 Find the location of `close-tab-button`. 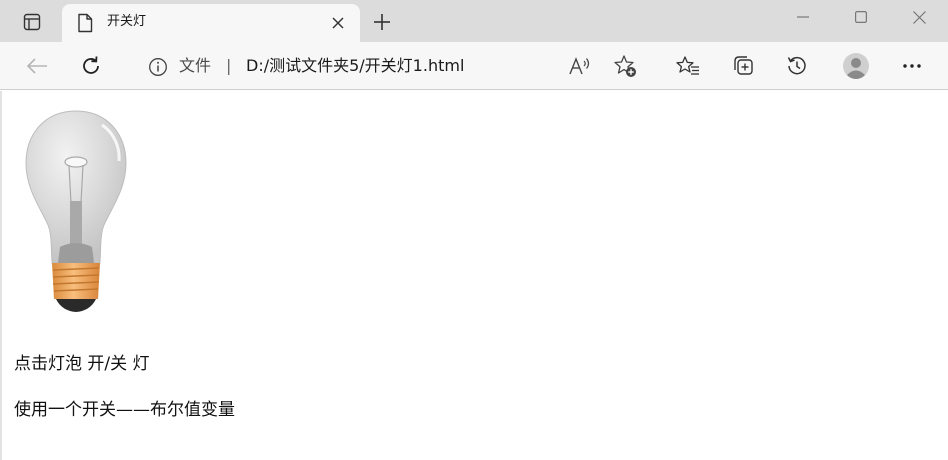

close-tab-button is located at coordinates (338, 23).